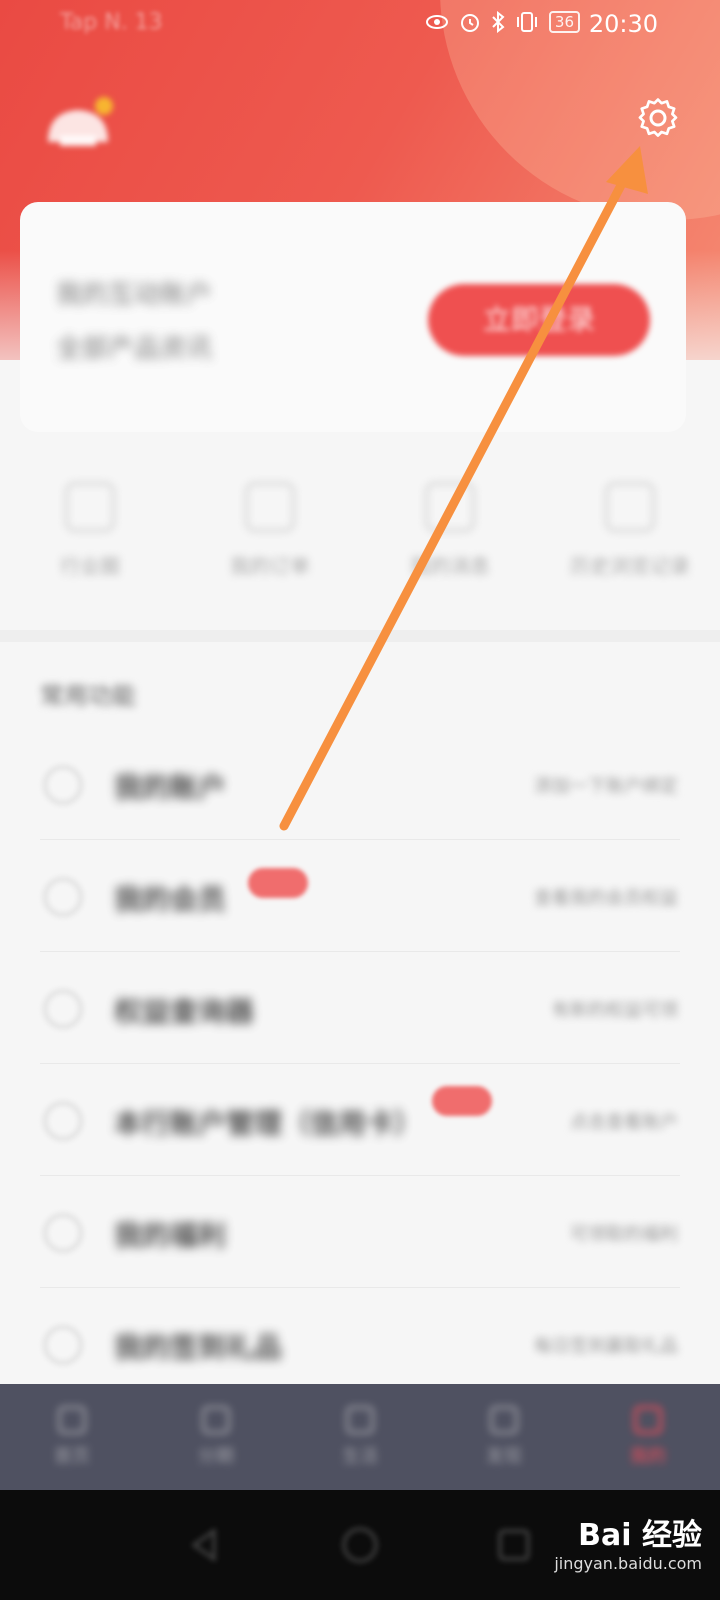 The height and width of the screenshot is (1600, 720). What do you see at coordinates (63, 1345) in the screenshot?
I see `checkin-icon` at bounding box center [63, 1345].